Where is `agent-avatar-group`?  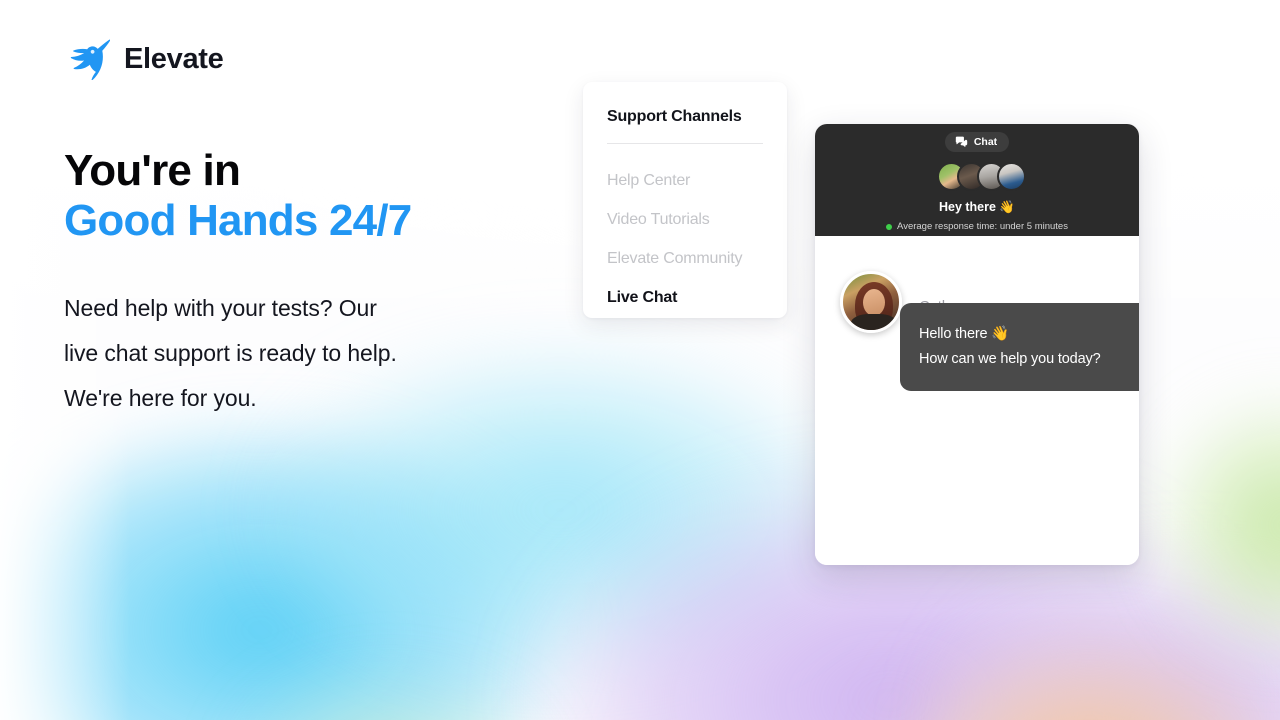 agent-avatar-group is located at coordinates (977, 176).